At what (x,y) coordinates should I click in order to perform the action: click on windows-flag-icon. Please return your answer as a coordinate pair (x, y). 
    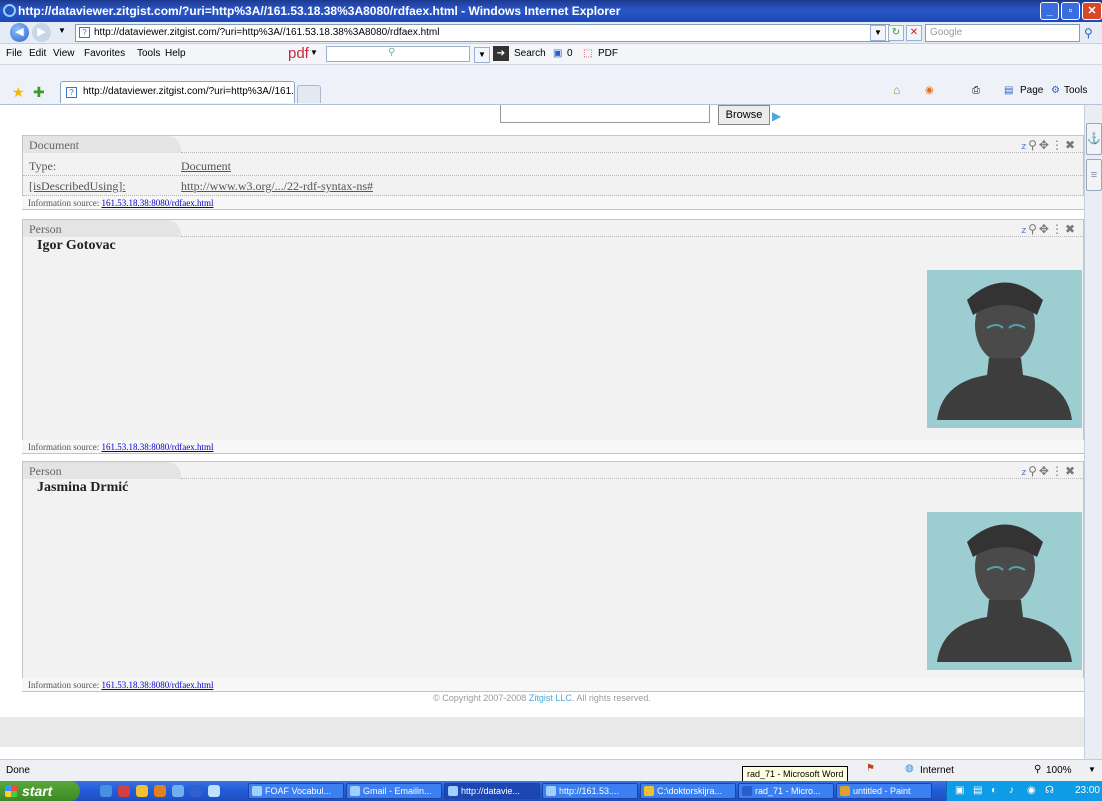
    Looking at the image, I should click on (11, 791).